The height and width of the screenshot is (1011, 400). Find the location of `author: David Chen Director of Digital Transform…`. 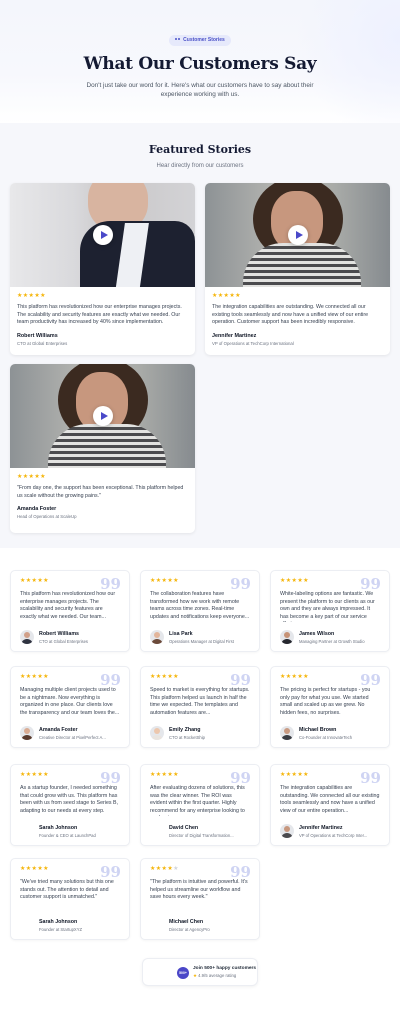

author: David Chen Director of Digital Transform… is located at coordinates (200, 831).